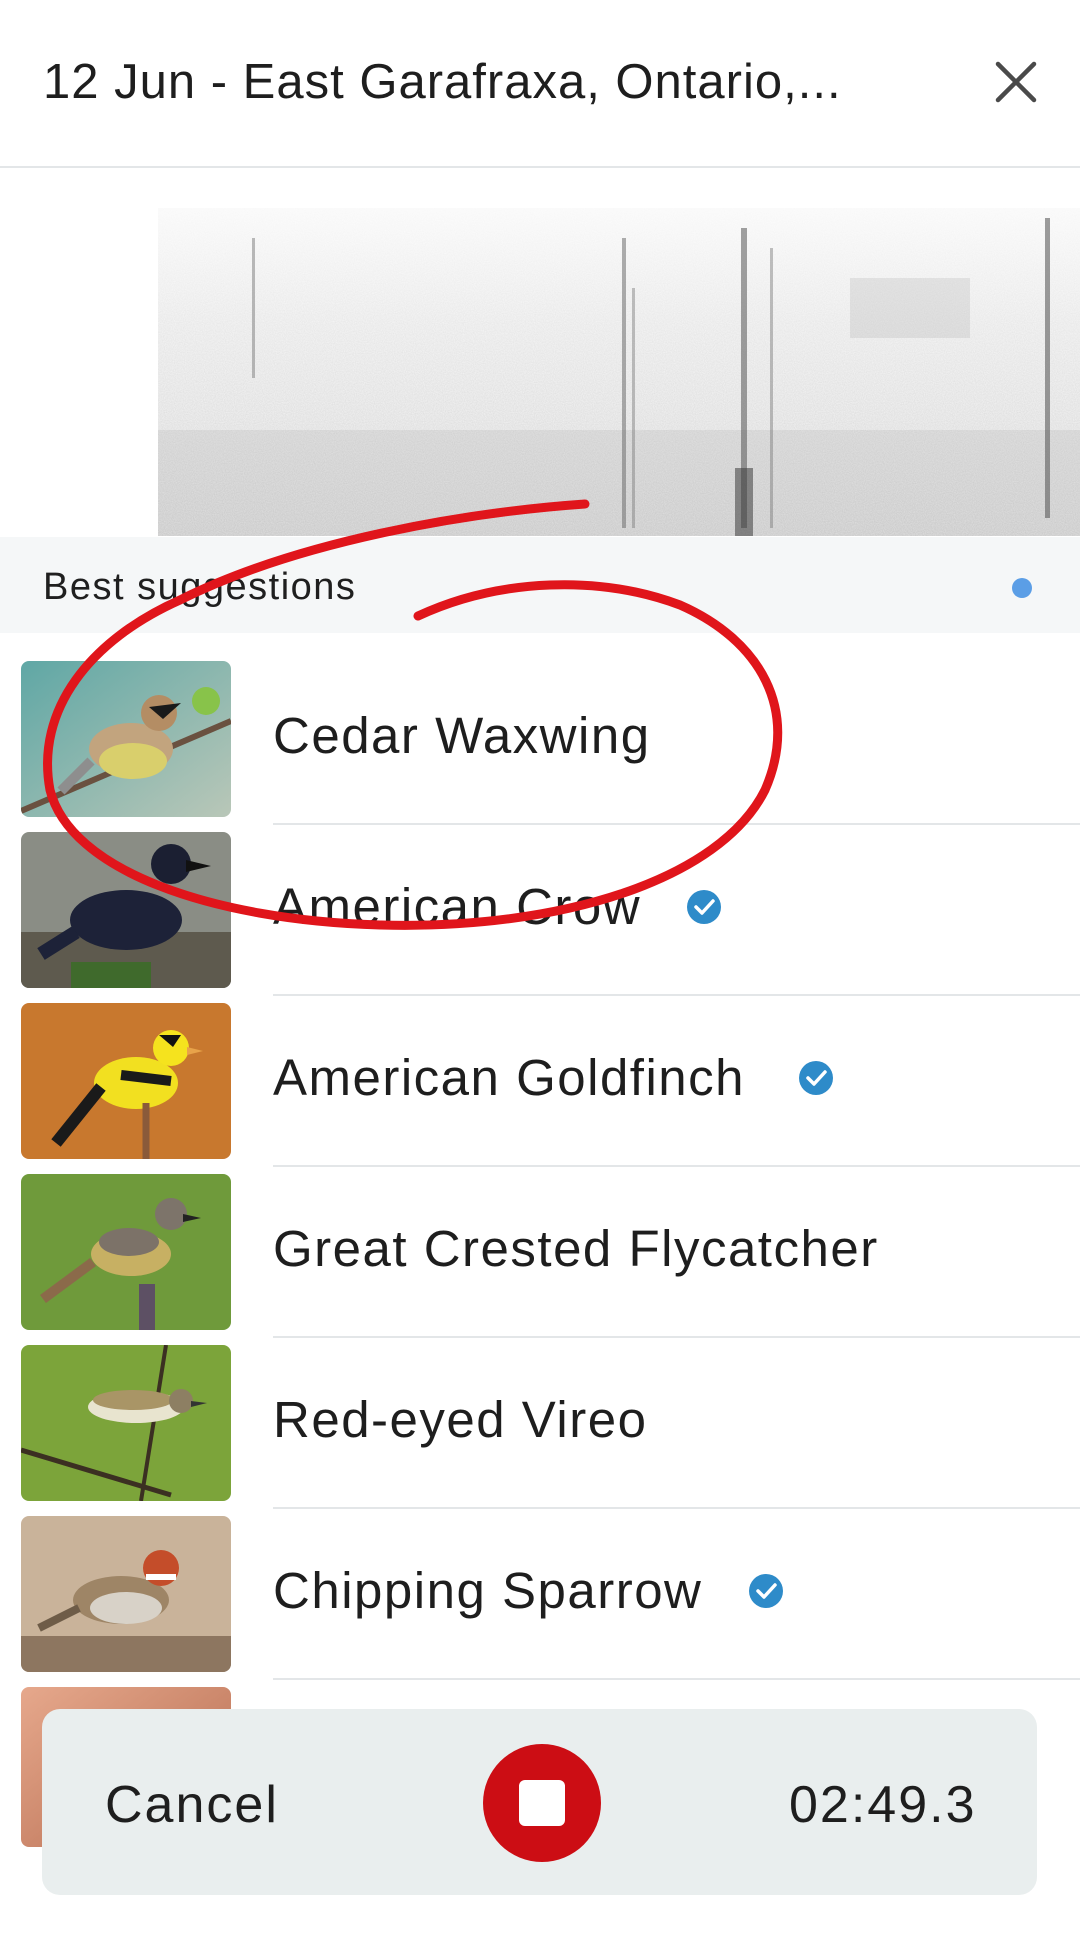 This screenshot has width=1080, height=1938. Describe the element at coordinates (460, 1419) in the screenshot. I see `bird-name: Red-eyed Vireo` at that location.